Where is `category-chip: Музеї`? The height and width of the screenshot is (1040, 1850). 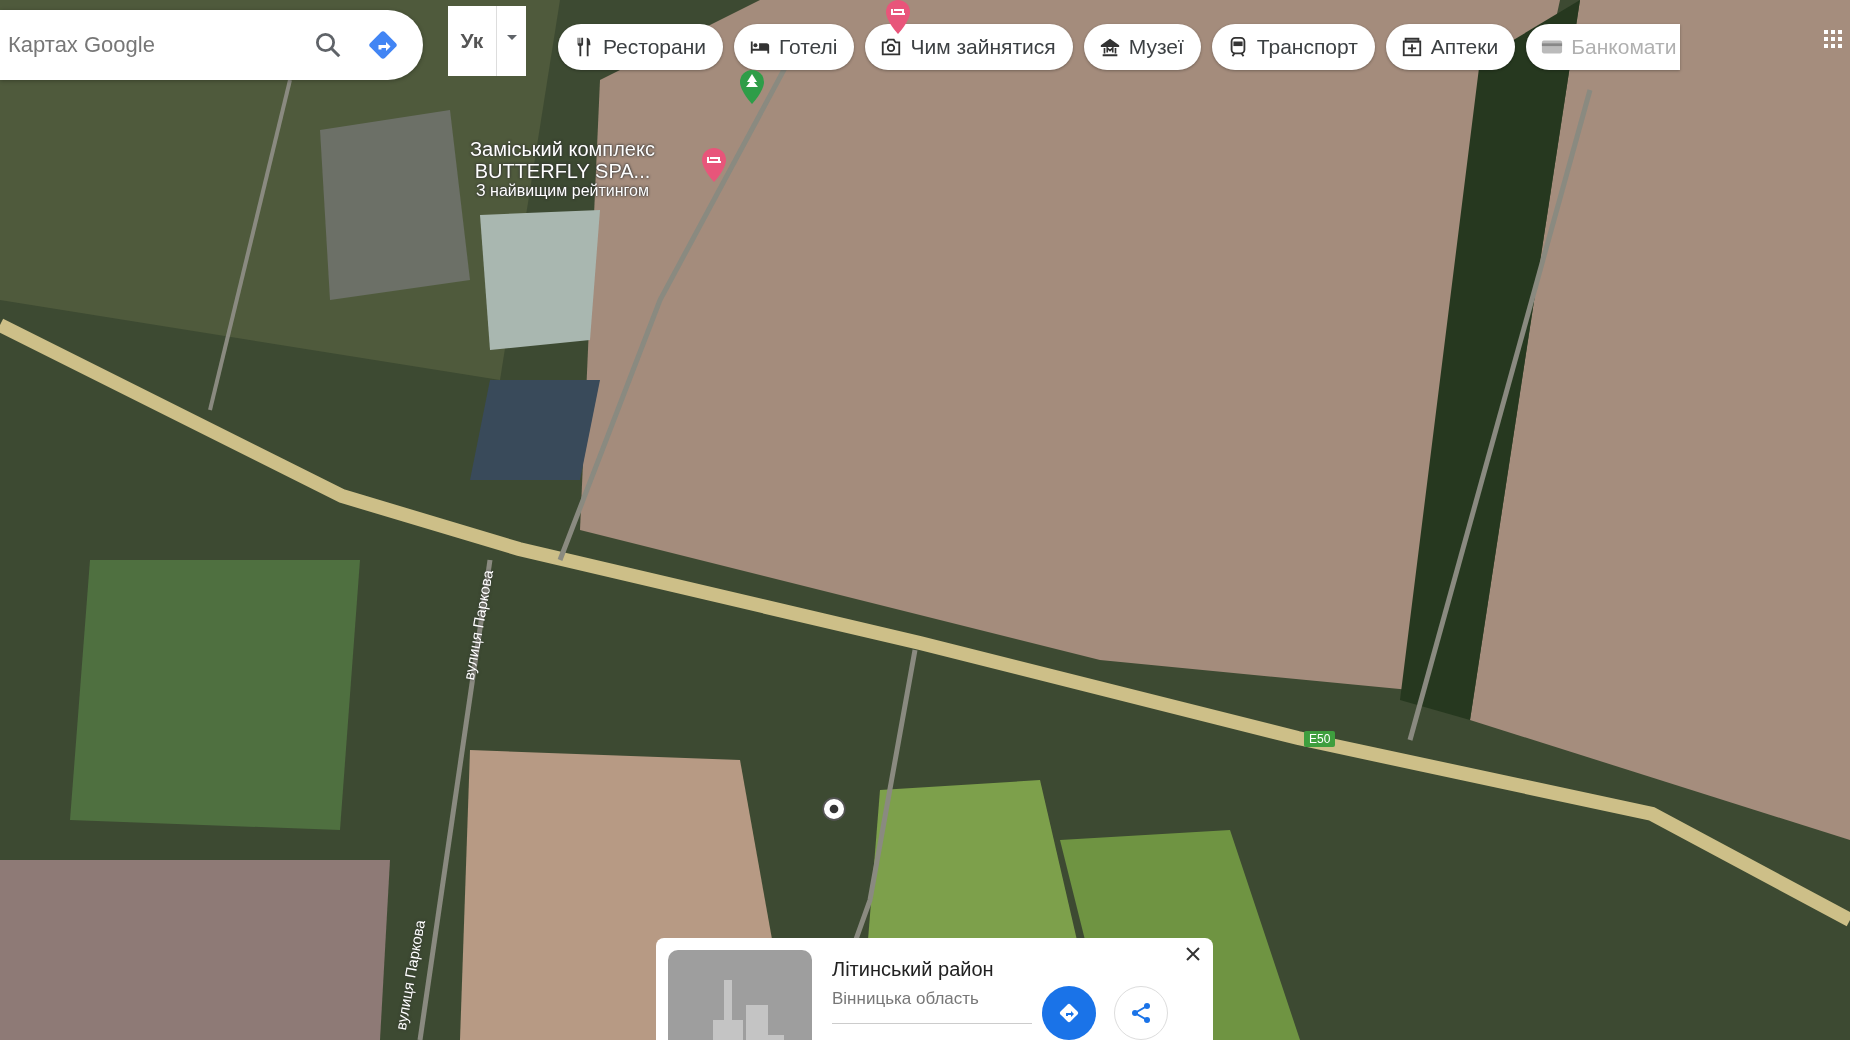
category-chip: Музеї is located at coordinates (1142, 47).